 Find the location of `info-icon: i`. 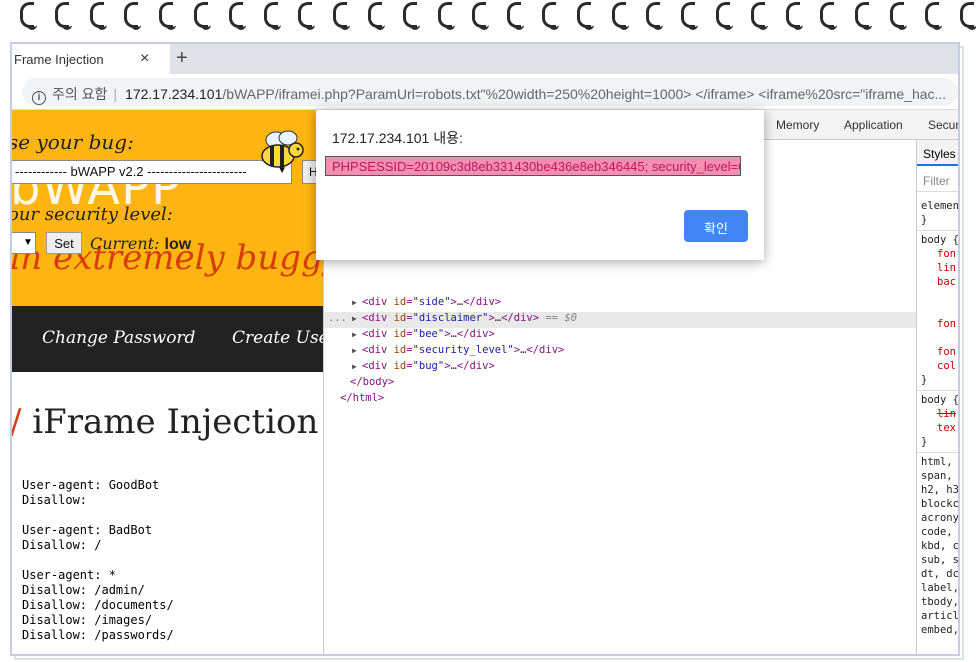

info-icon: i is located at coordinates (39, 98).